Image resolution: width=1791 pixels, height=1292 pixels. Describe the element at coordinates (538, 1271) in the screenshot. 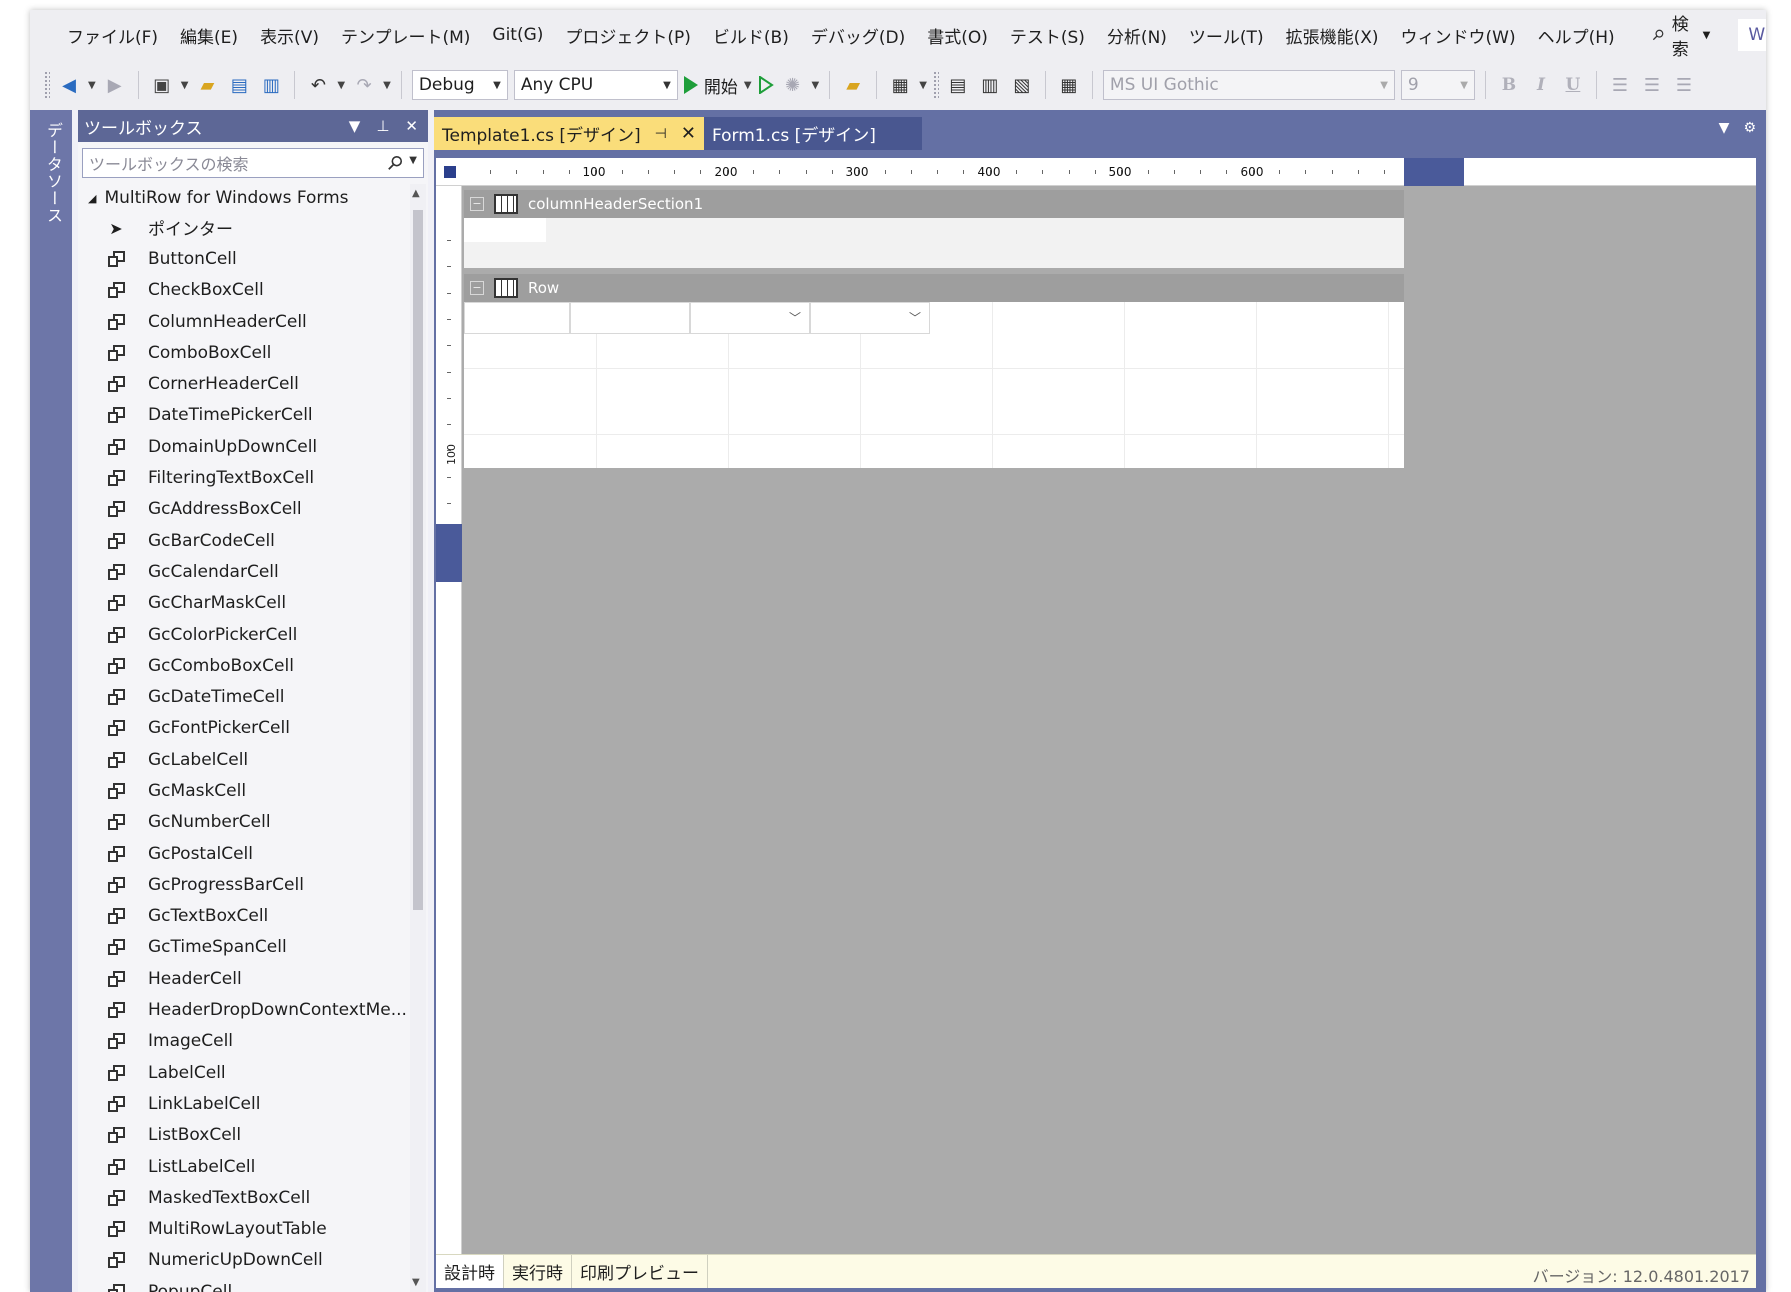

I see `tab-run-time: 実行時` at that location.